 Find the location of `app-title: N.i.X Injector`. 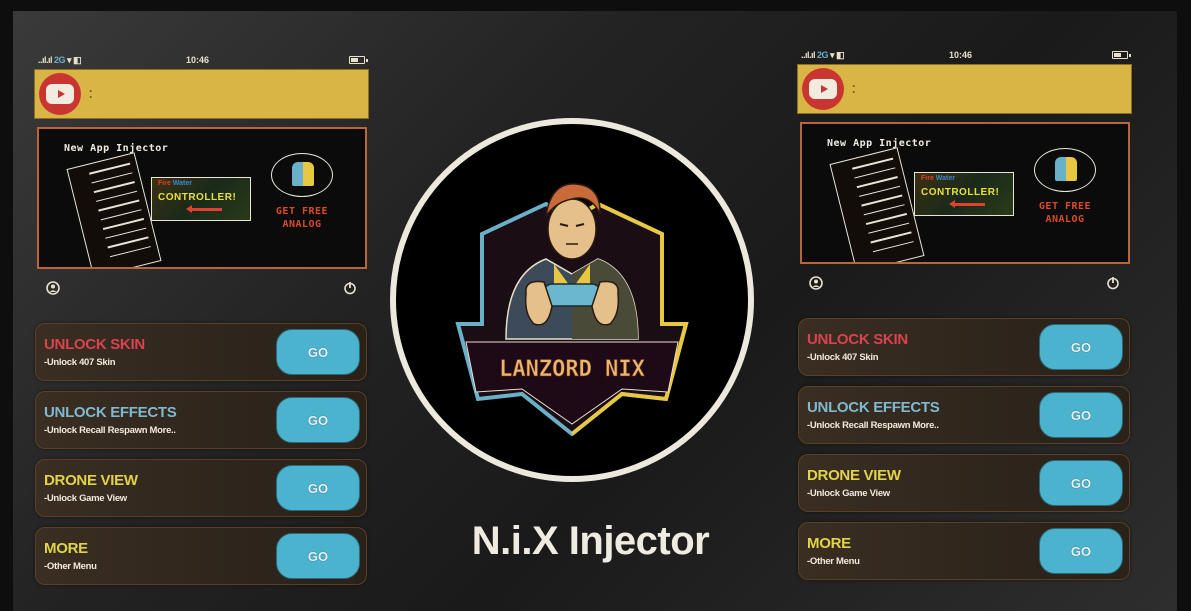

app-title: N.i.X Injector is located at coordinates (590, 541).